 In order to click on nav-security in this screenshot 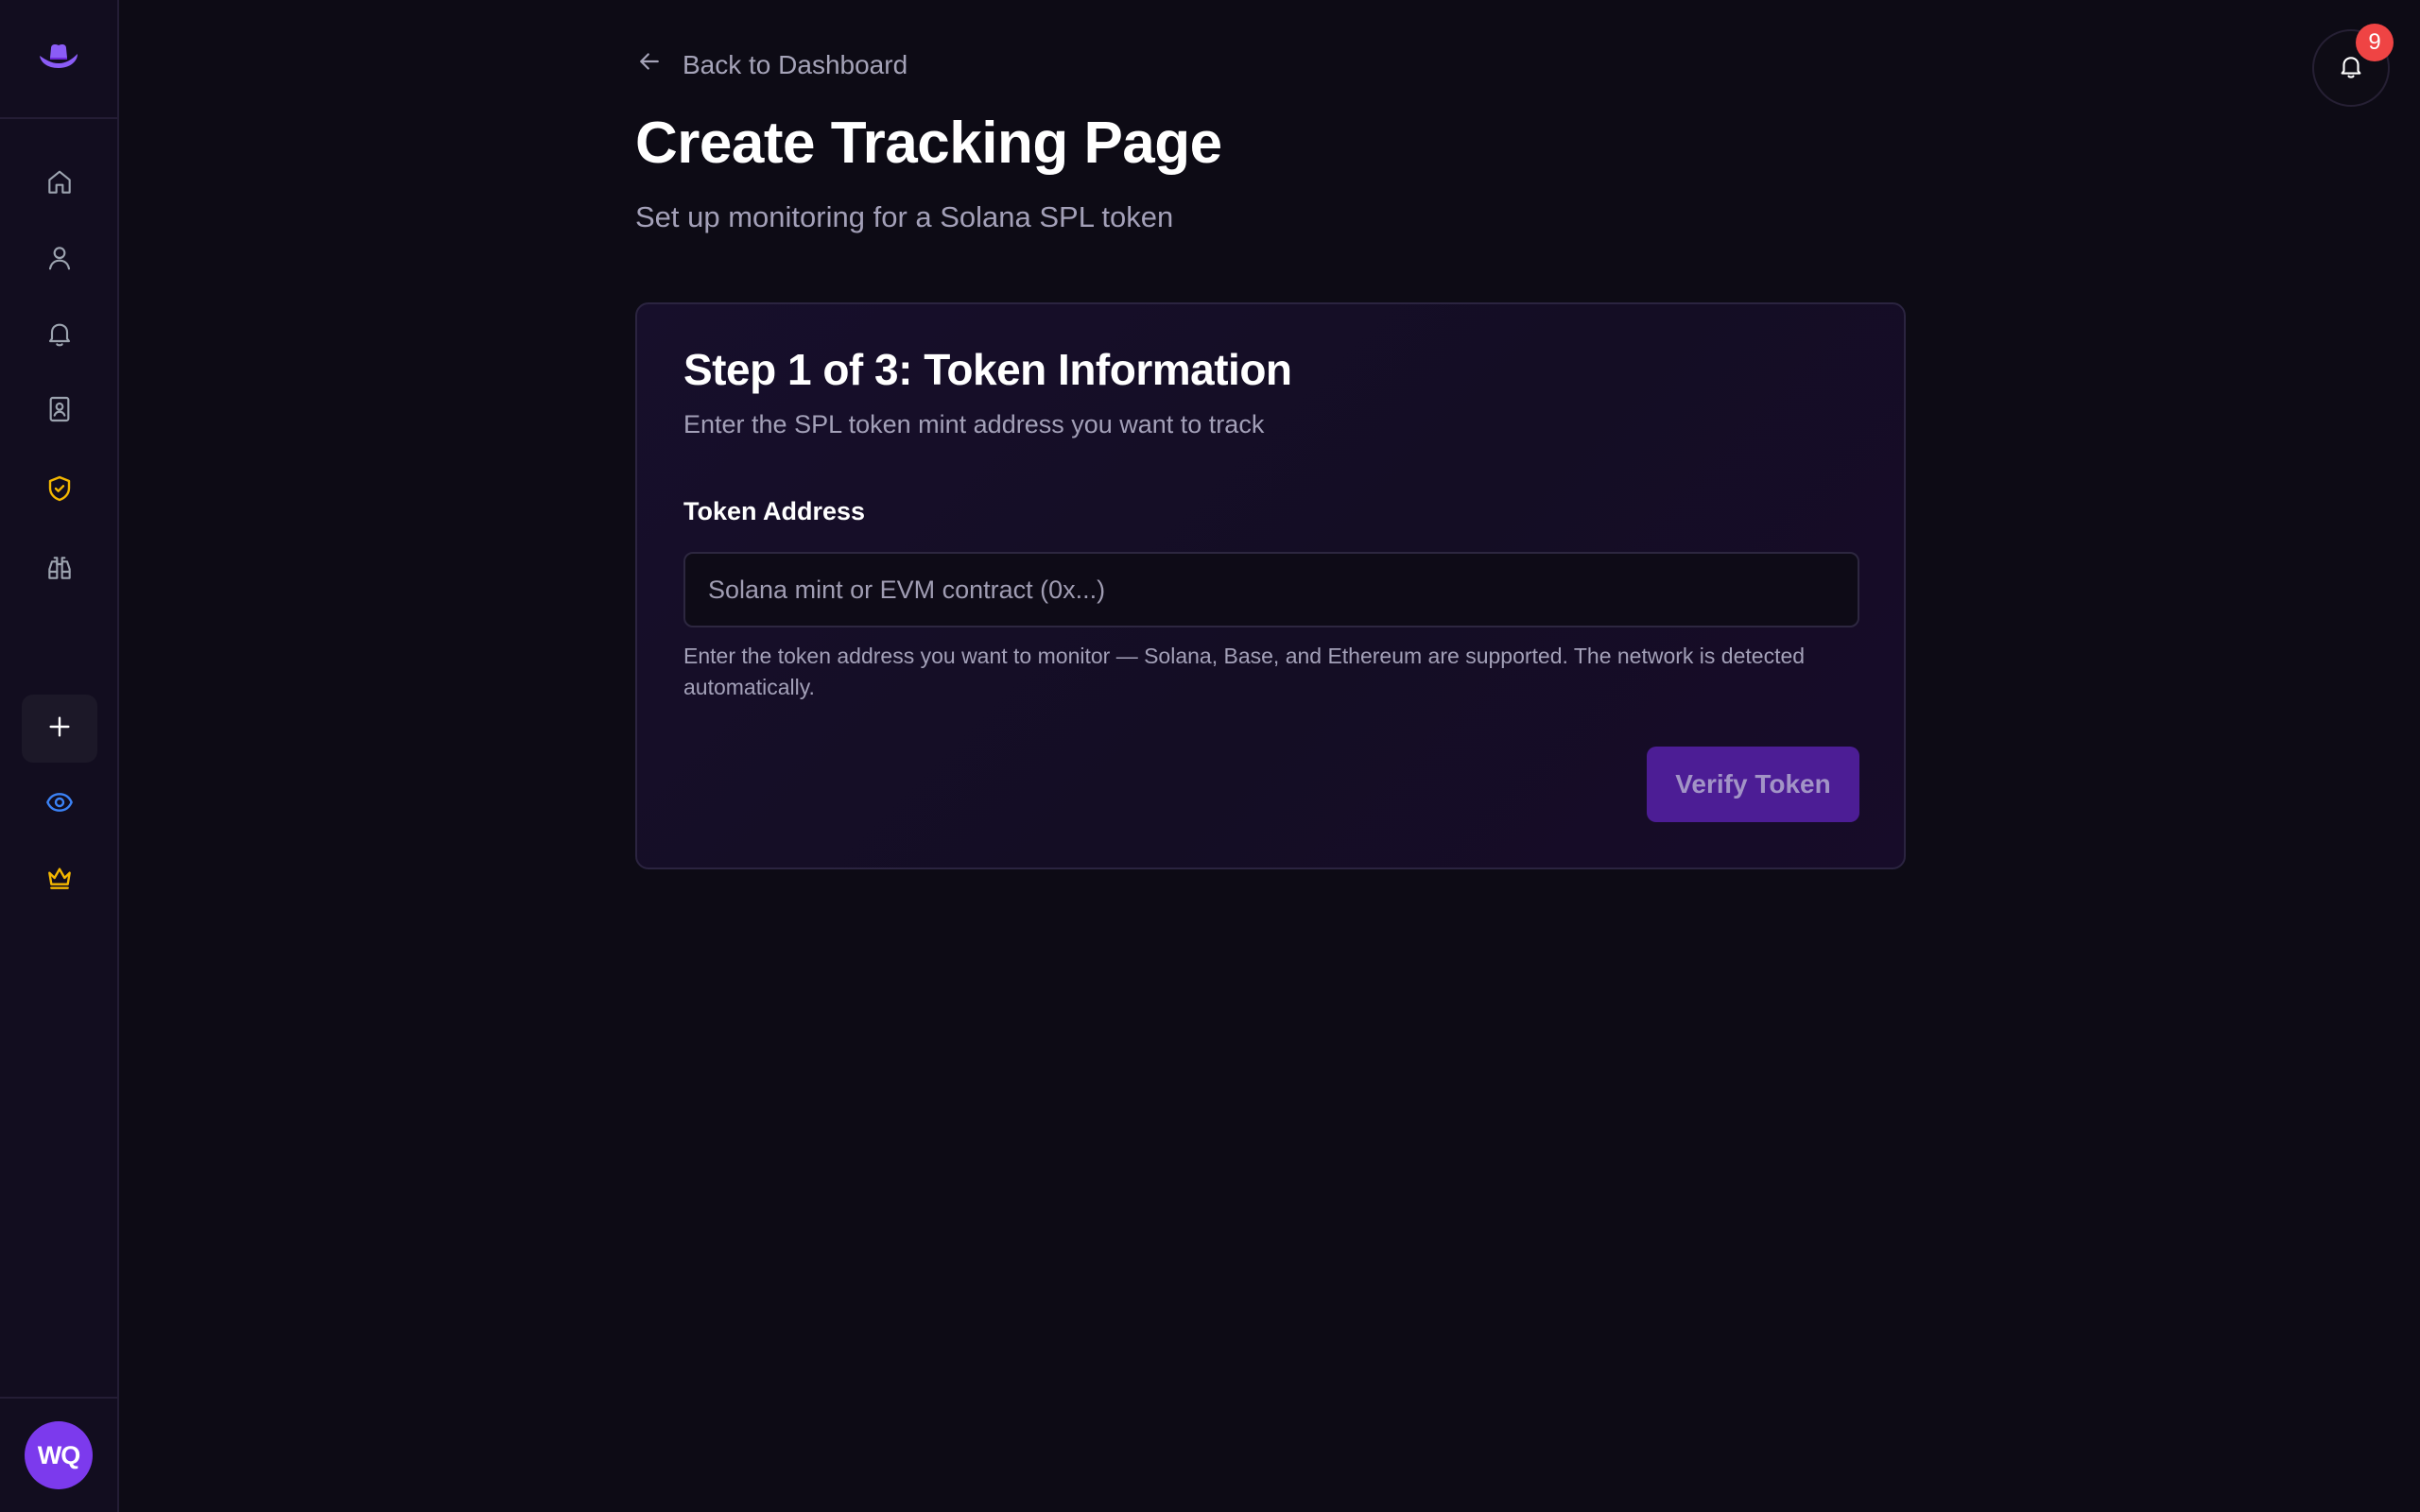, I will do `click(59, 490)`.